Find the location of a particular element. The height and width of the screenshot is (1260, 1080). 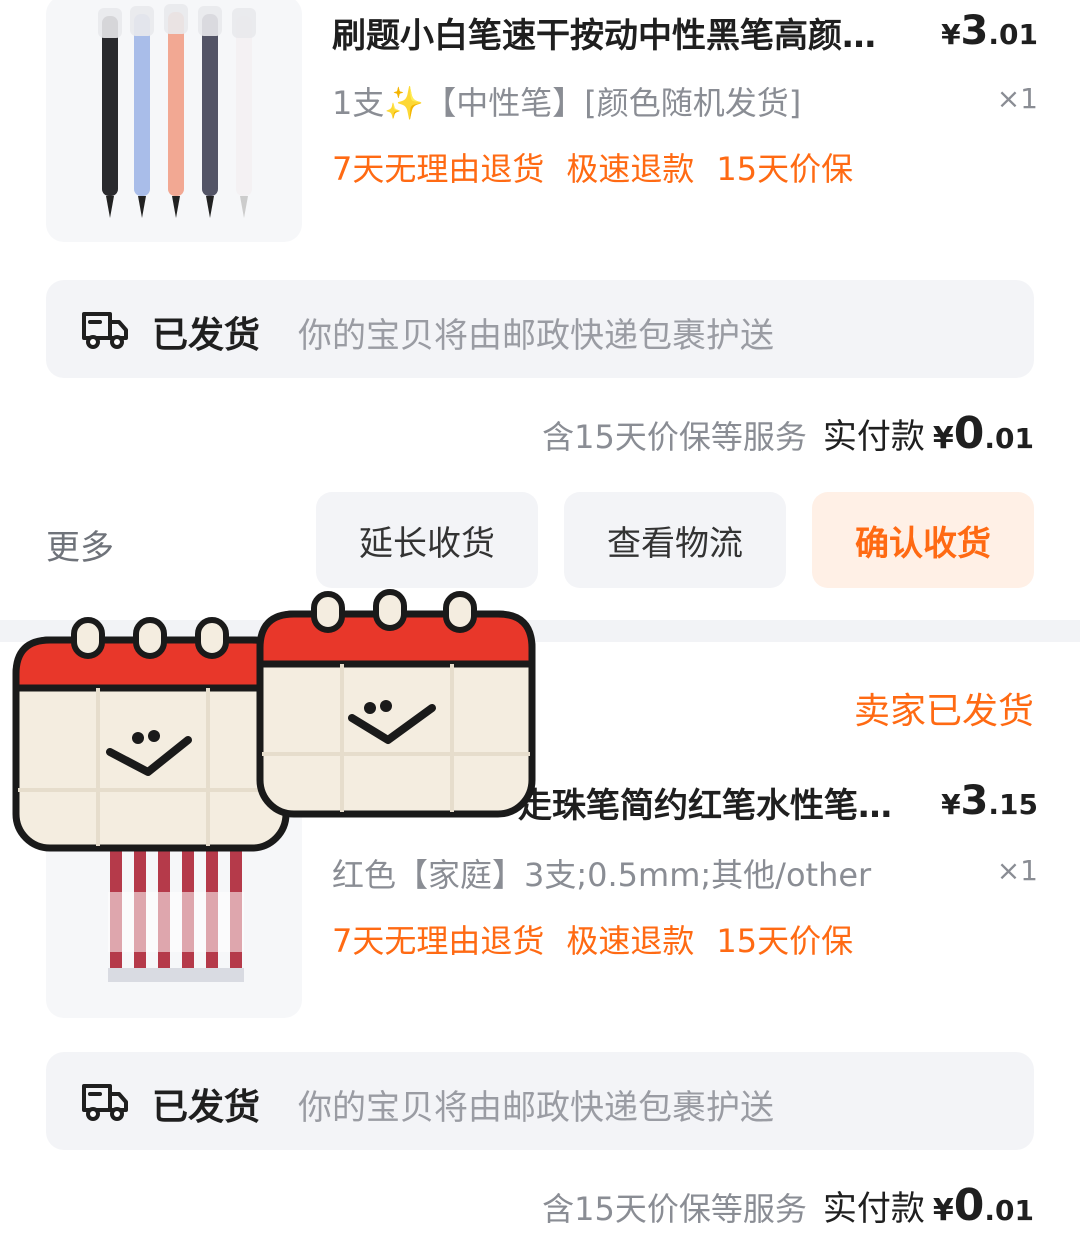

price-decimal: .01 is located at coordinates (1013, 34).